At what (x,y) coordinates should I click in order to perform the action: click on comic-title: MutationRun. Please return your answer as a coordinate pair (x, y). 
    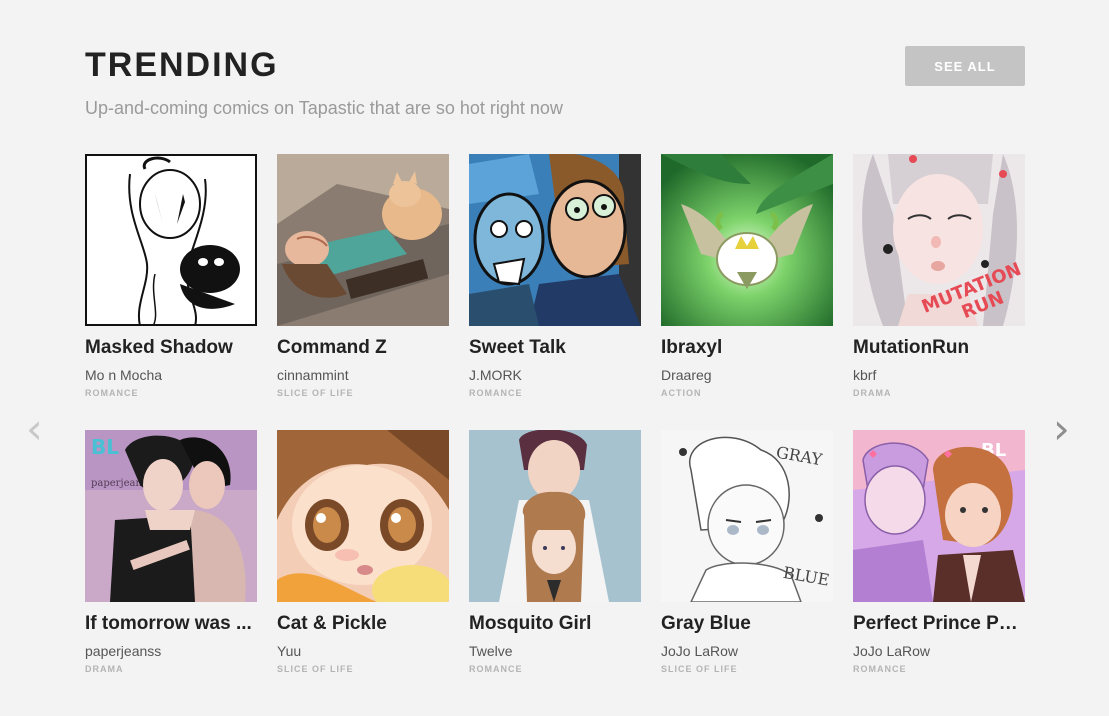
    Looking at the image, I should click on (939, 348).